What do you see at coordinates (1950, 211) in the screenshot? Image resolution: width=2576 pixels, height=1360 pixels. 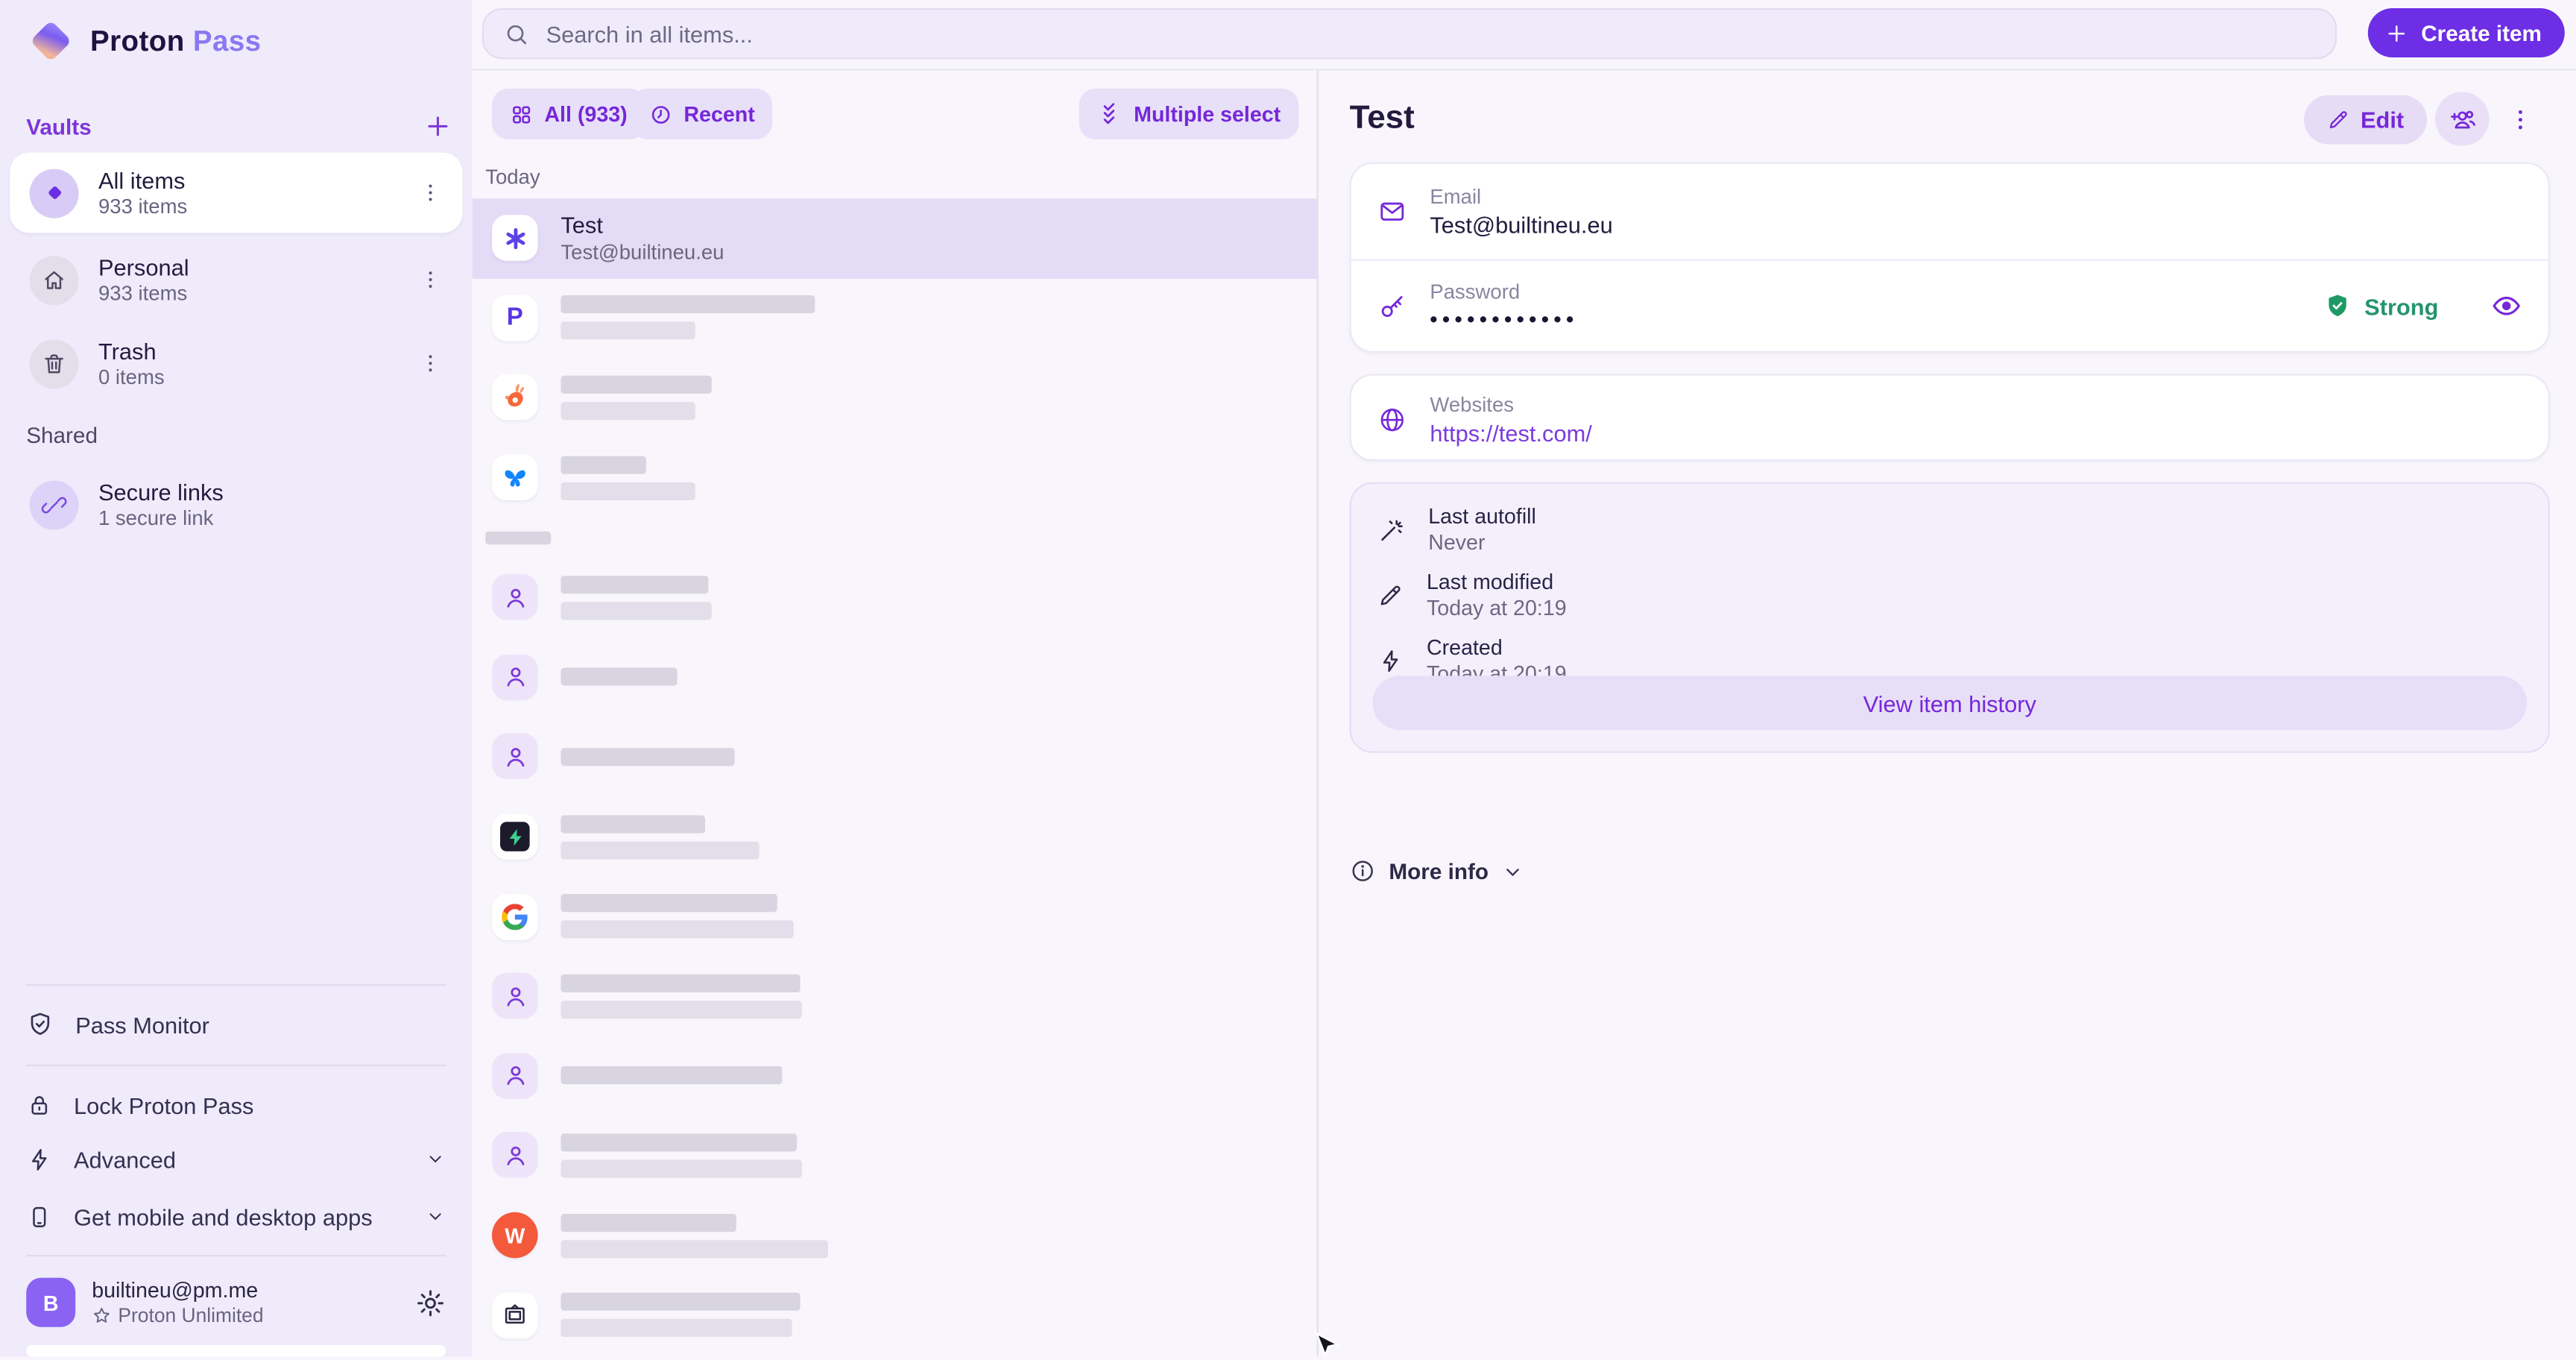 I see `email-row: Email Test@builtineu.eu` at bounding box center [1950, 211].